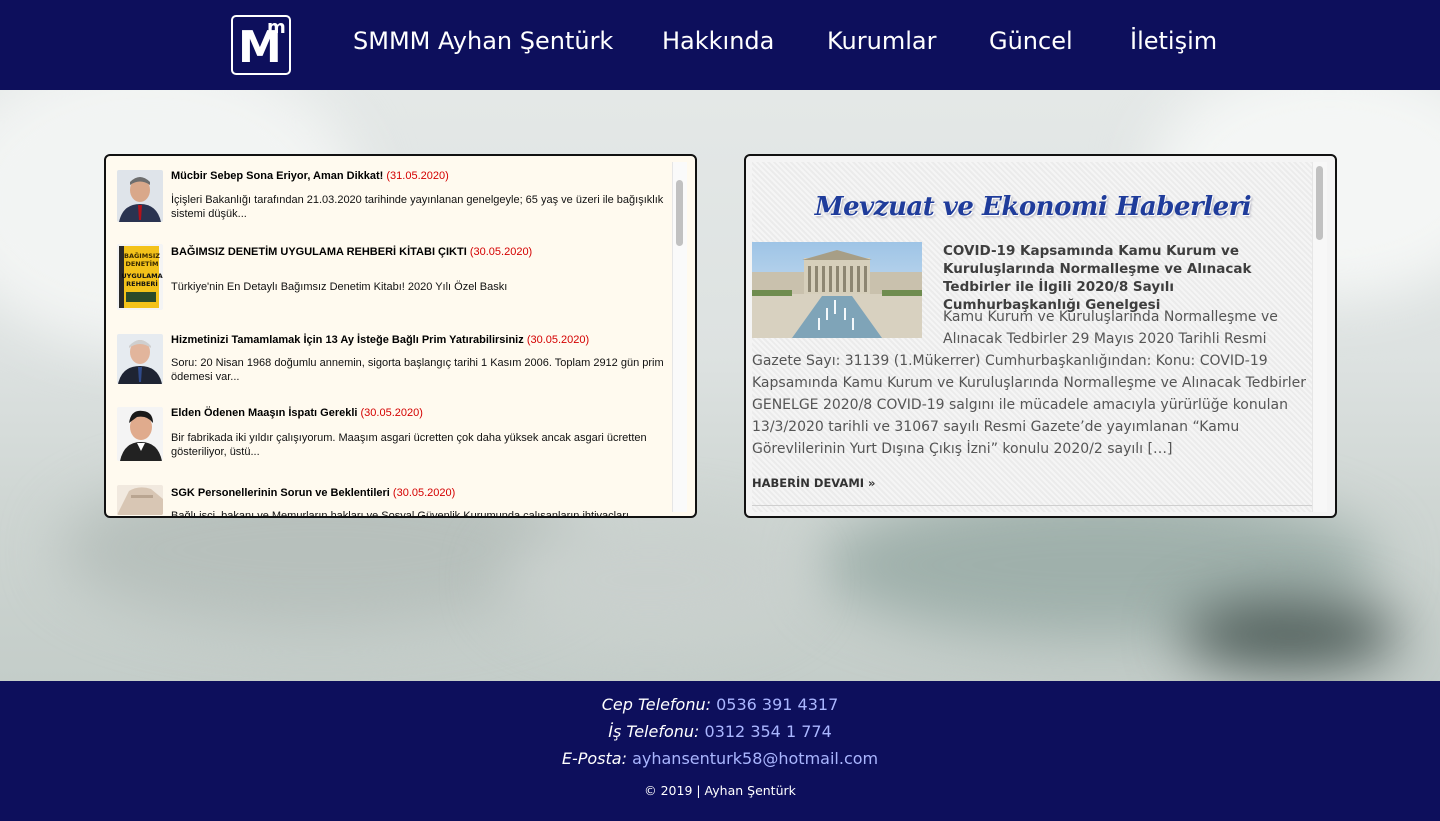  What do you see at coordinates (594, 758) in the screenshot?
I see `email-label: E-Posta:` at bounding box center [594, 758].